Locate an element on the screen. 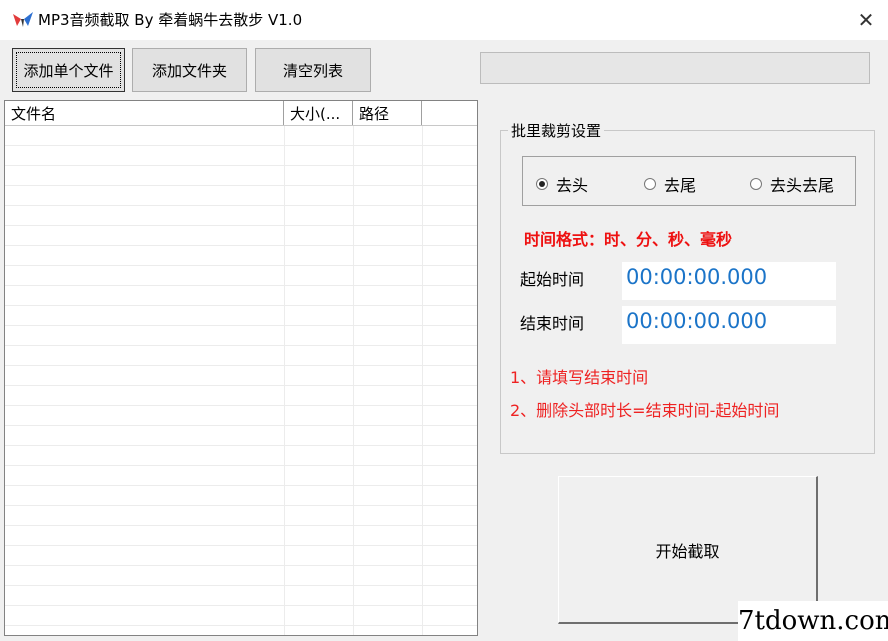  watermark: 7tdown.com is located at coordinates (813, 621).